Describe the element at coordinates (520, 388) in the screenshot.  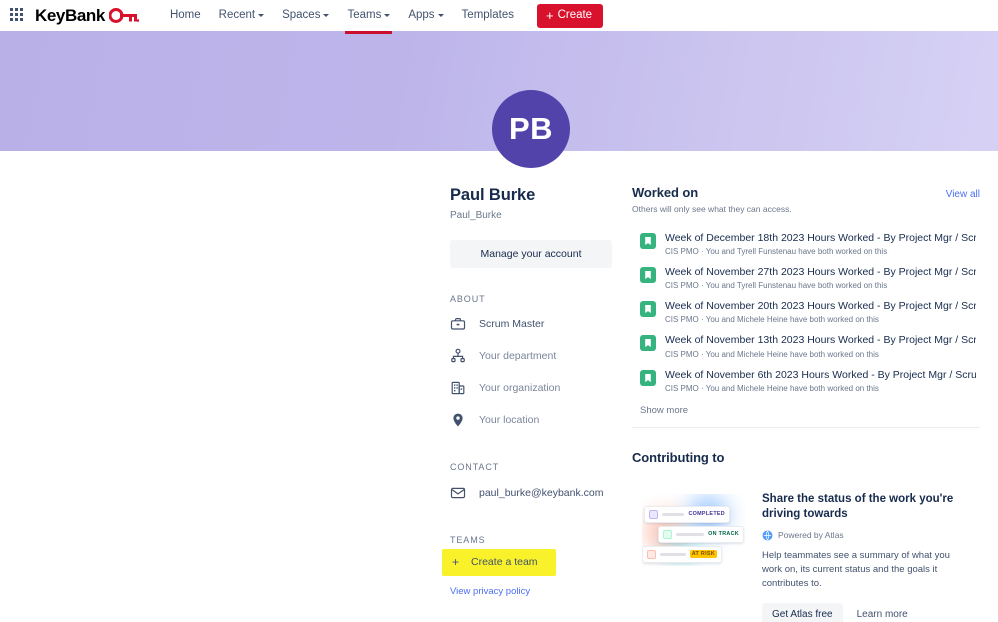
I see `about-row-label: Your organization` at that location.